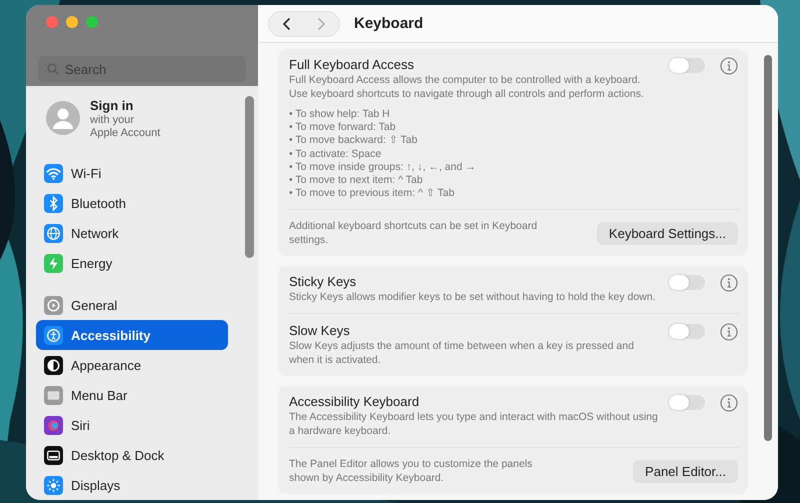  Describe the element at coordinates (383, 167) in the screenshot. I see `shortcut-text: • To move inside groups: ↑, ↓, ←, and →` at that location.